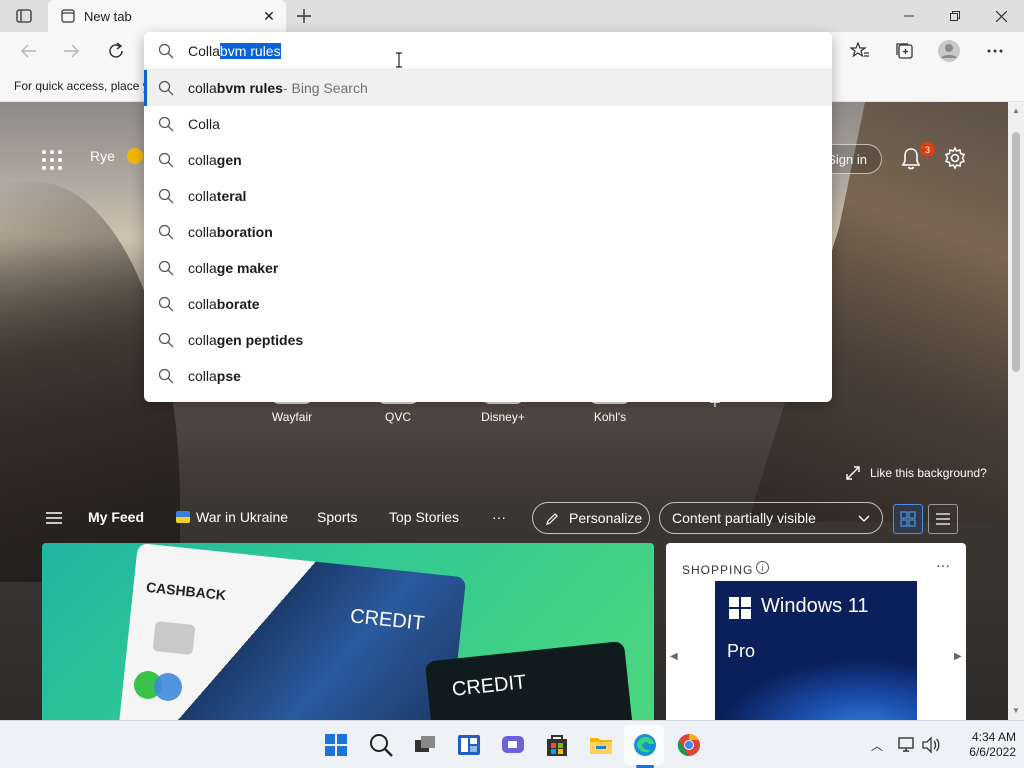 Image resolution: width=1024 pixels, height=768 pixels. What do you see at coordinates (762, 567) in the screenshot?
I see `info-icon: i` at bounding box center [762, 567].